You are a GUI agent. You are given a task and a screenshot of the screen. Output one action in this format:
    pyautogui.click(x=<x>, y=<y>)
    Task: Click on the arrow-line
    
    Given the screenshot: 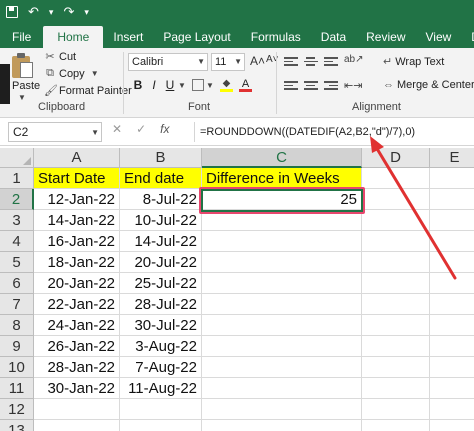 What is the action you would take?
    pyautogui.click(x=415, y=212)
    